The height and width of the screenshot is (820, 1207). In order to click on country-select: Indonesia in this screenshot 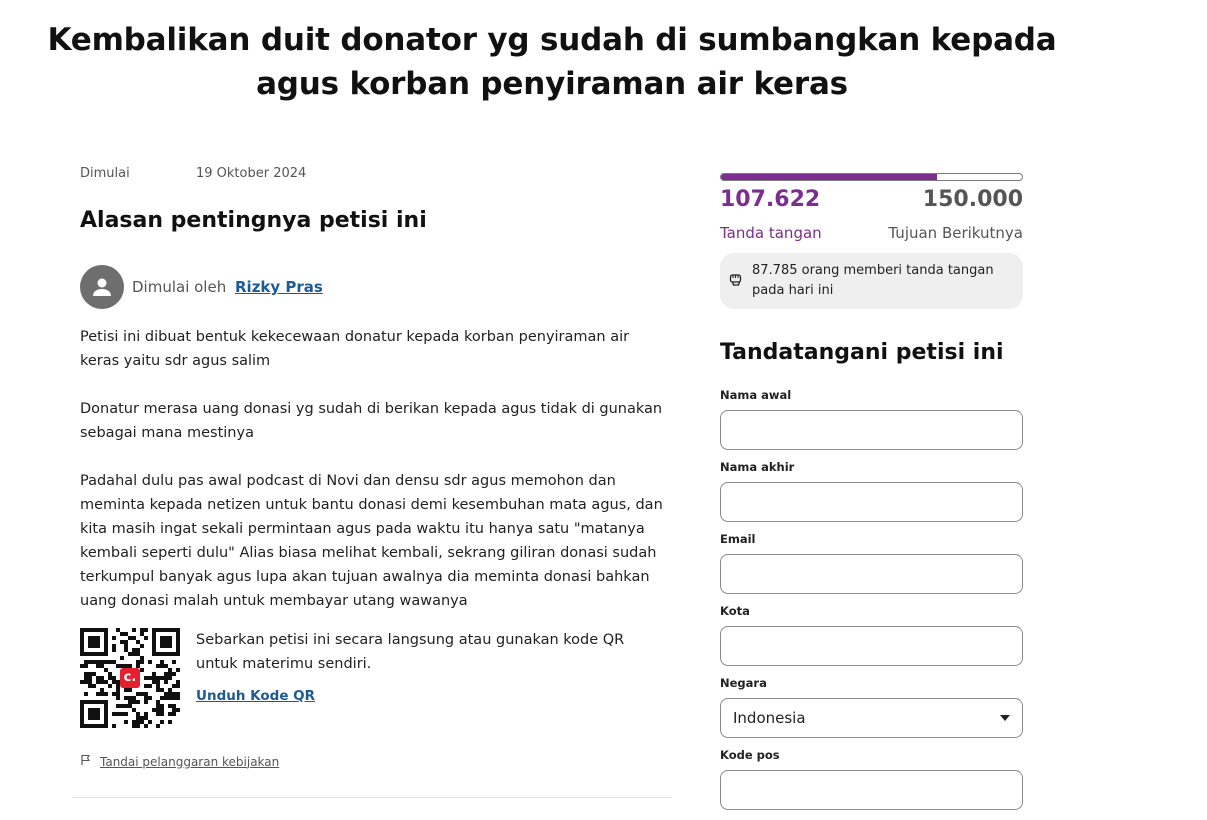, I will do `click(871, 718)`.